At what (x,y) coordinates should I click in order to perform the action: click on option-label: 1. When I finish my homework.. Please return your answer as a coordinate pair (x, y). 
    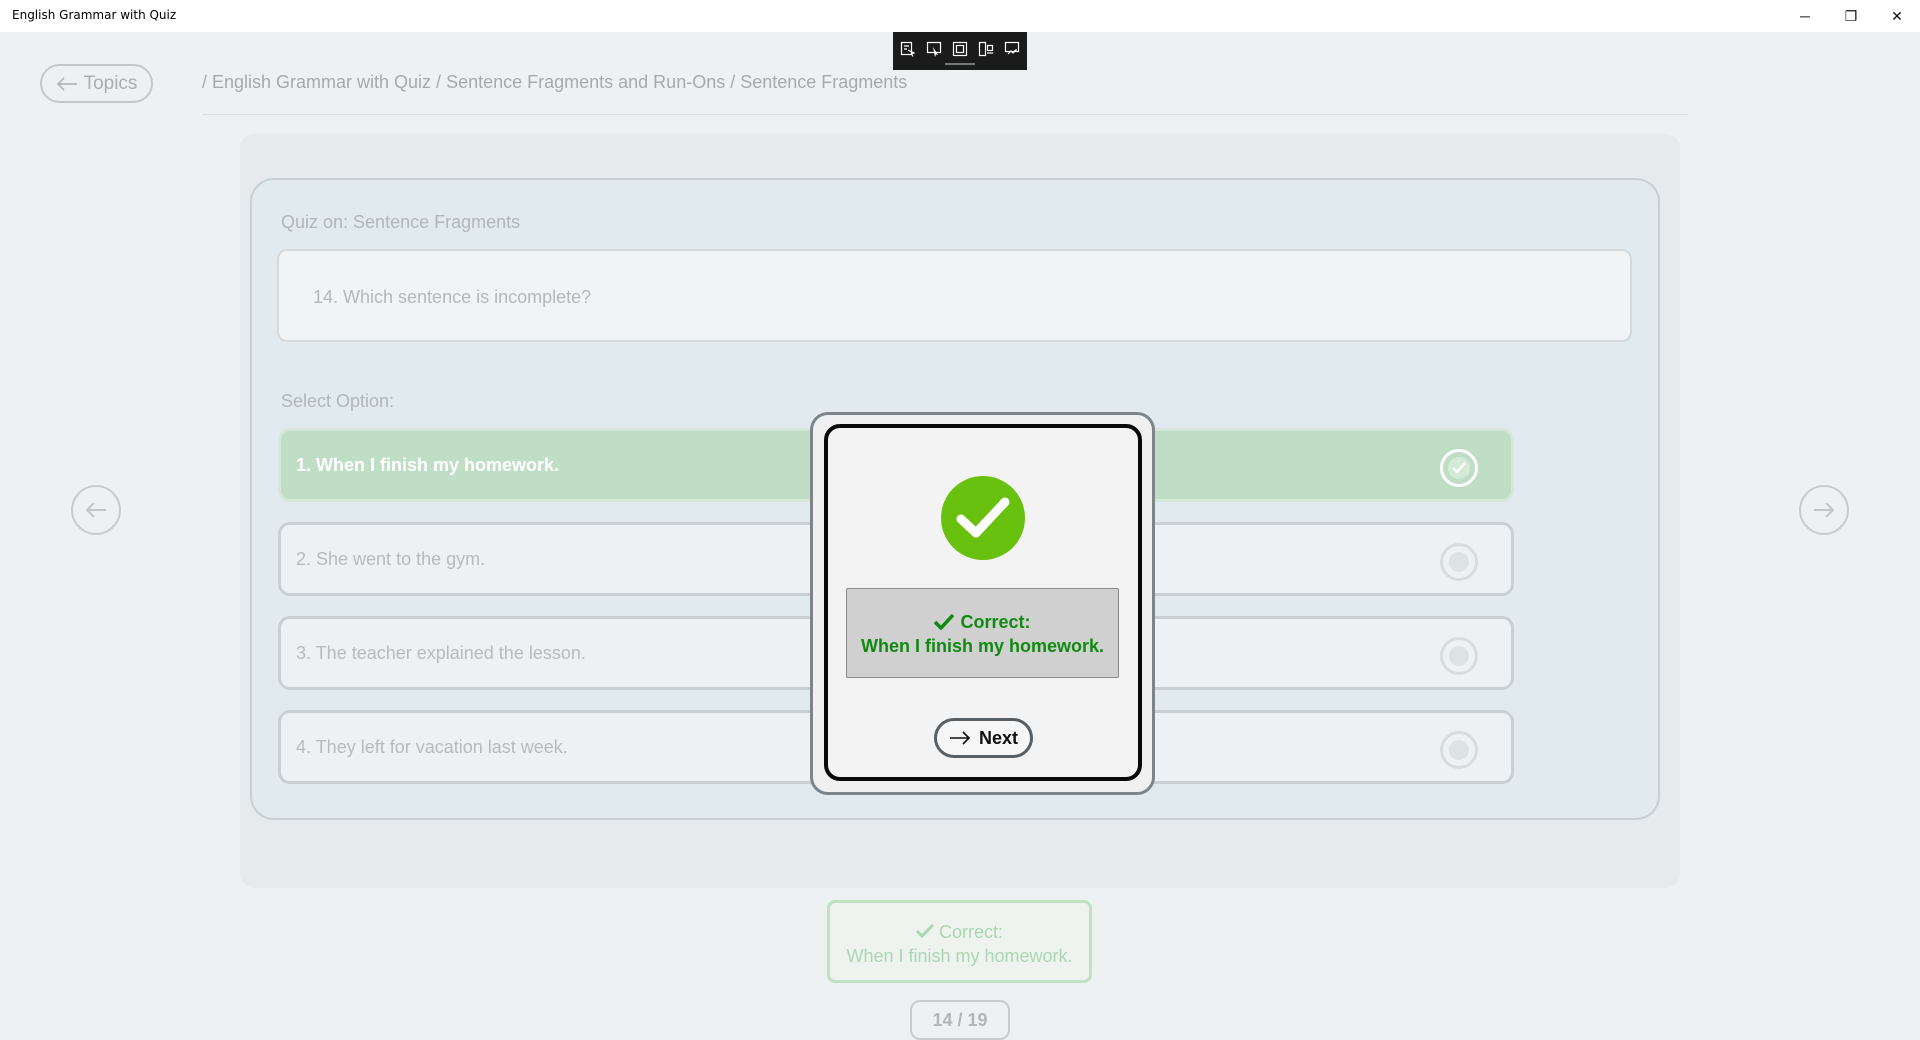
    Looking at the image, I should click on (428, 465).